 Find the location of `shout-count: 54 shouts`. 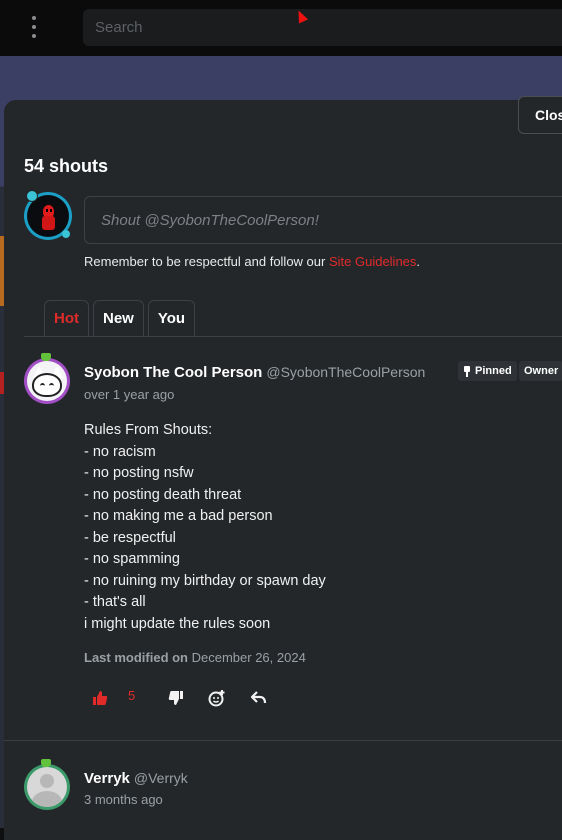

shout-count: 54 shouts is located at coordinates (66, 166).